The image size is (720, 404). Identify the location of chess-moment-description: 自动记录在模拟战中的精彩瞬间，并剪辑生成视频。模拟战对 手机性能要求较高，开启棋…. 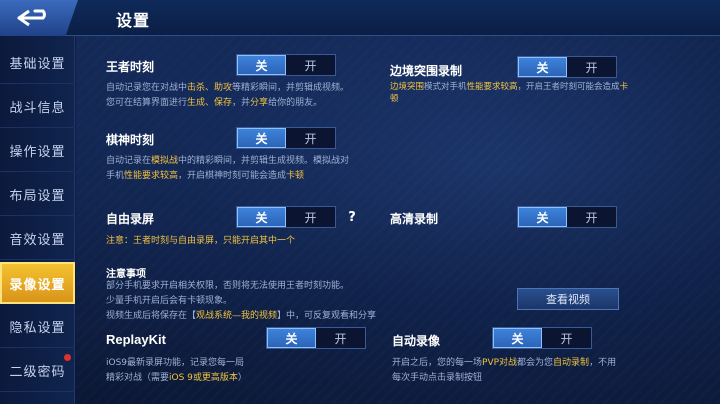
(228, 168).